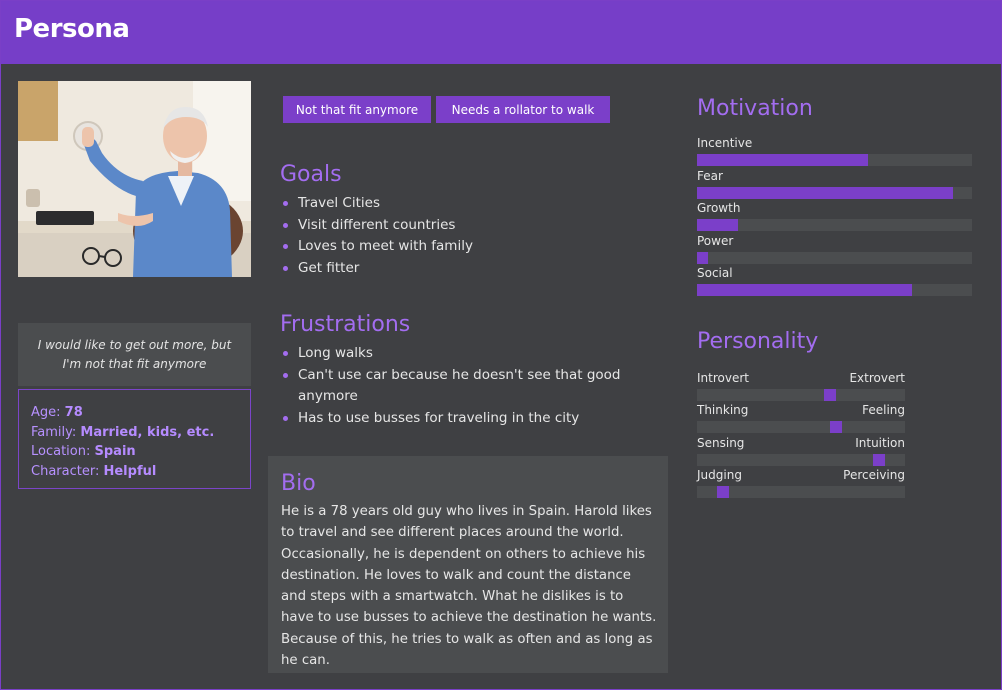 Image resolution: width=1002 pixels, height=690 pixels. What do you see at coordinates (877, 378) in the screenshot?
I see `personality-right-label: Extrovert` at bounding box center [877, 378].